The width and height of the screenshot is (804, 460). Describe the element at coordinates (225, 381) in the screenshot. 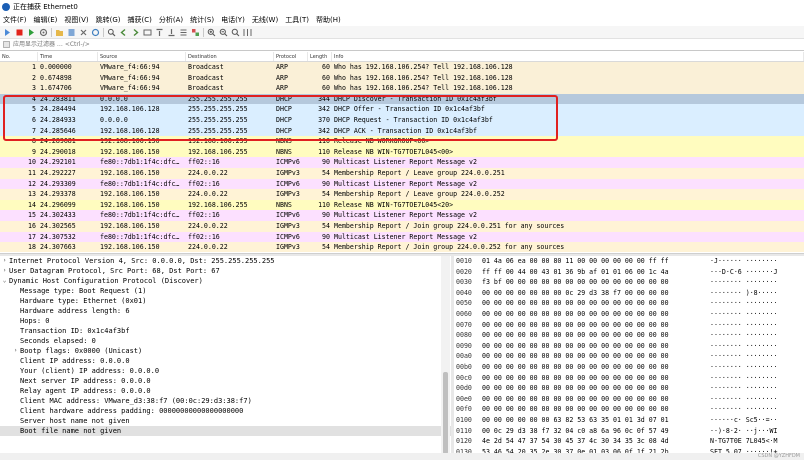

I see `detail-tree-item: Next server IP address: 0.0.0.0` at that location.